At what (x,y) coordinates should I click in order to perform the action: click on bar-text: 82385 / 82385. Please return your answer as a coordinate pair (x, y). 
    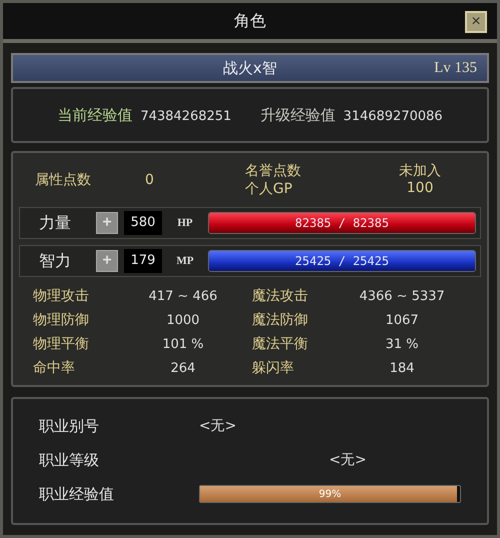
    Looking at the image, I should click on (342, 223).